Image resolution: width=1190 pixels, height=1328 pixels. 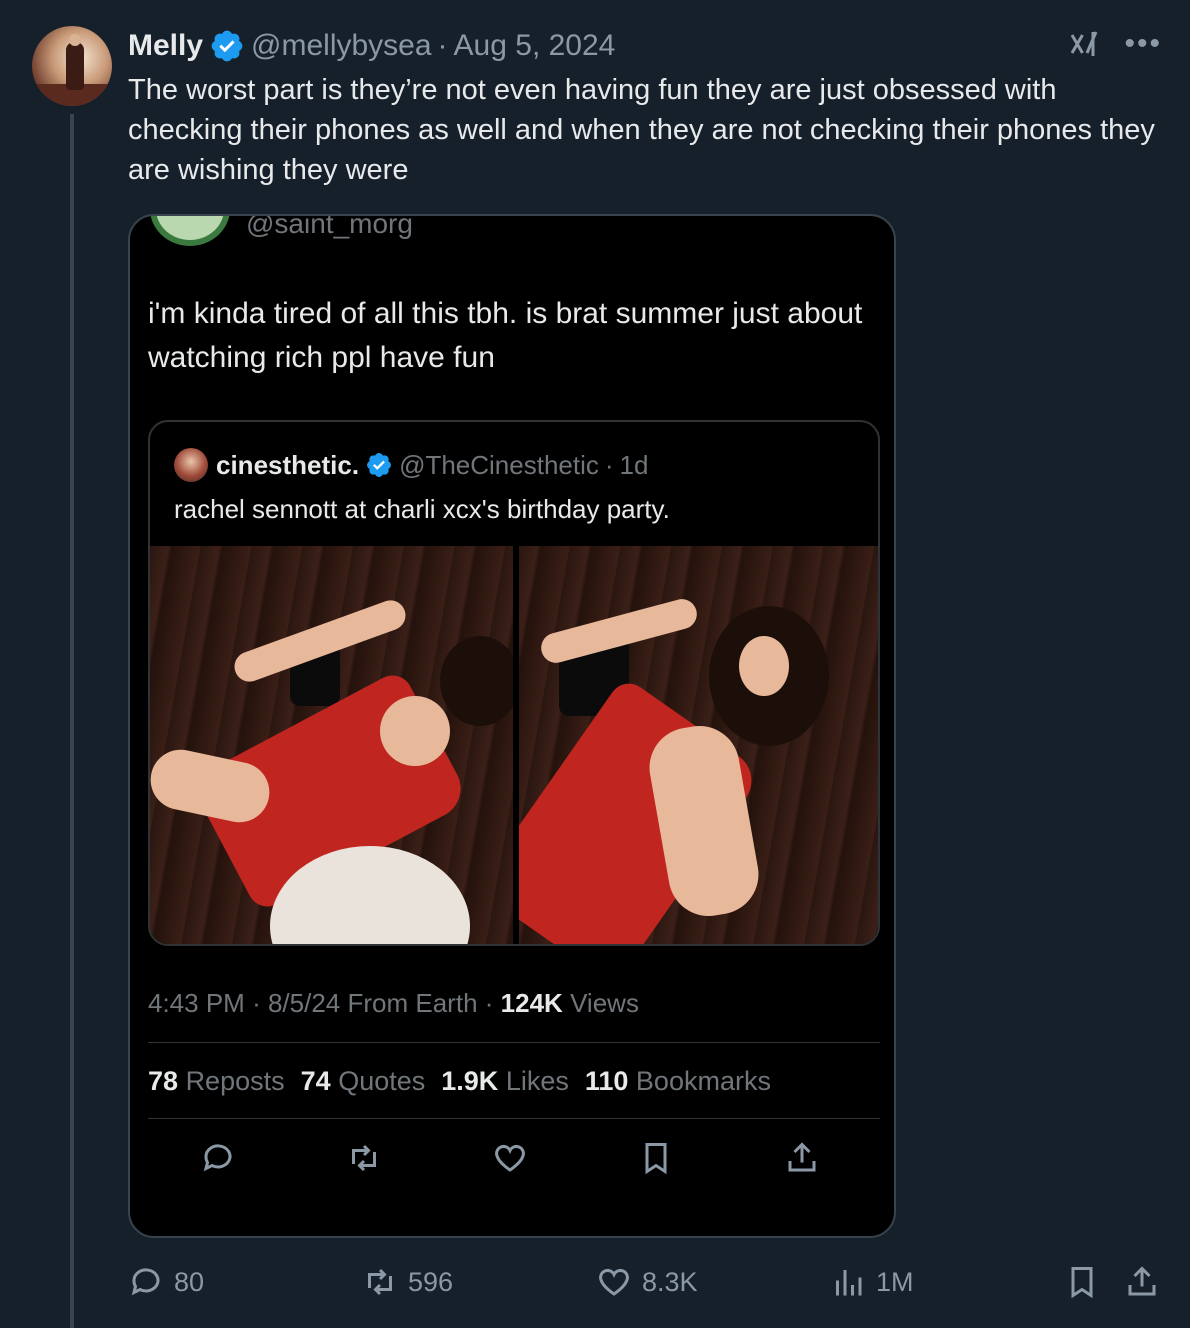 What do you see at coordinates (165, 46) in the screenshot?
I see `author-name: Melly` at bounding box center [165, 46].